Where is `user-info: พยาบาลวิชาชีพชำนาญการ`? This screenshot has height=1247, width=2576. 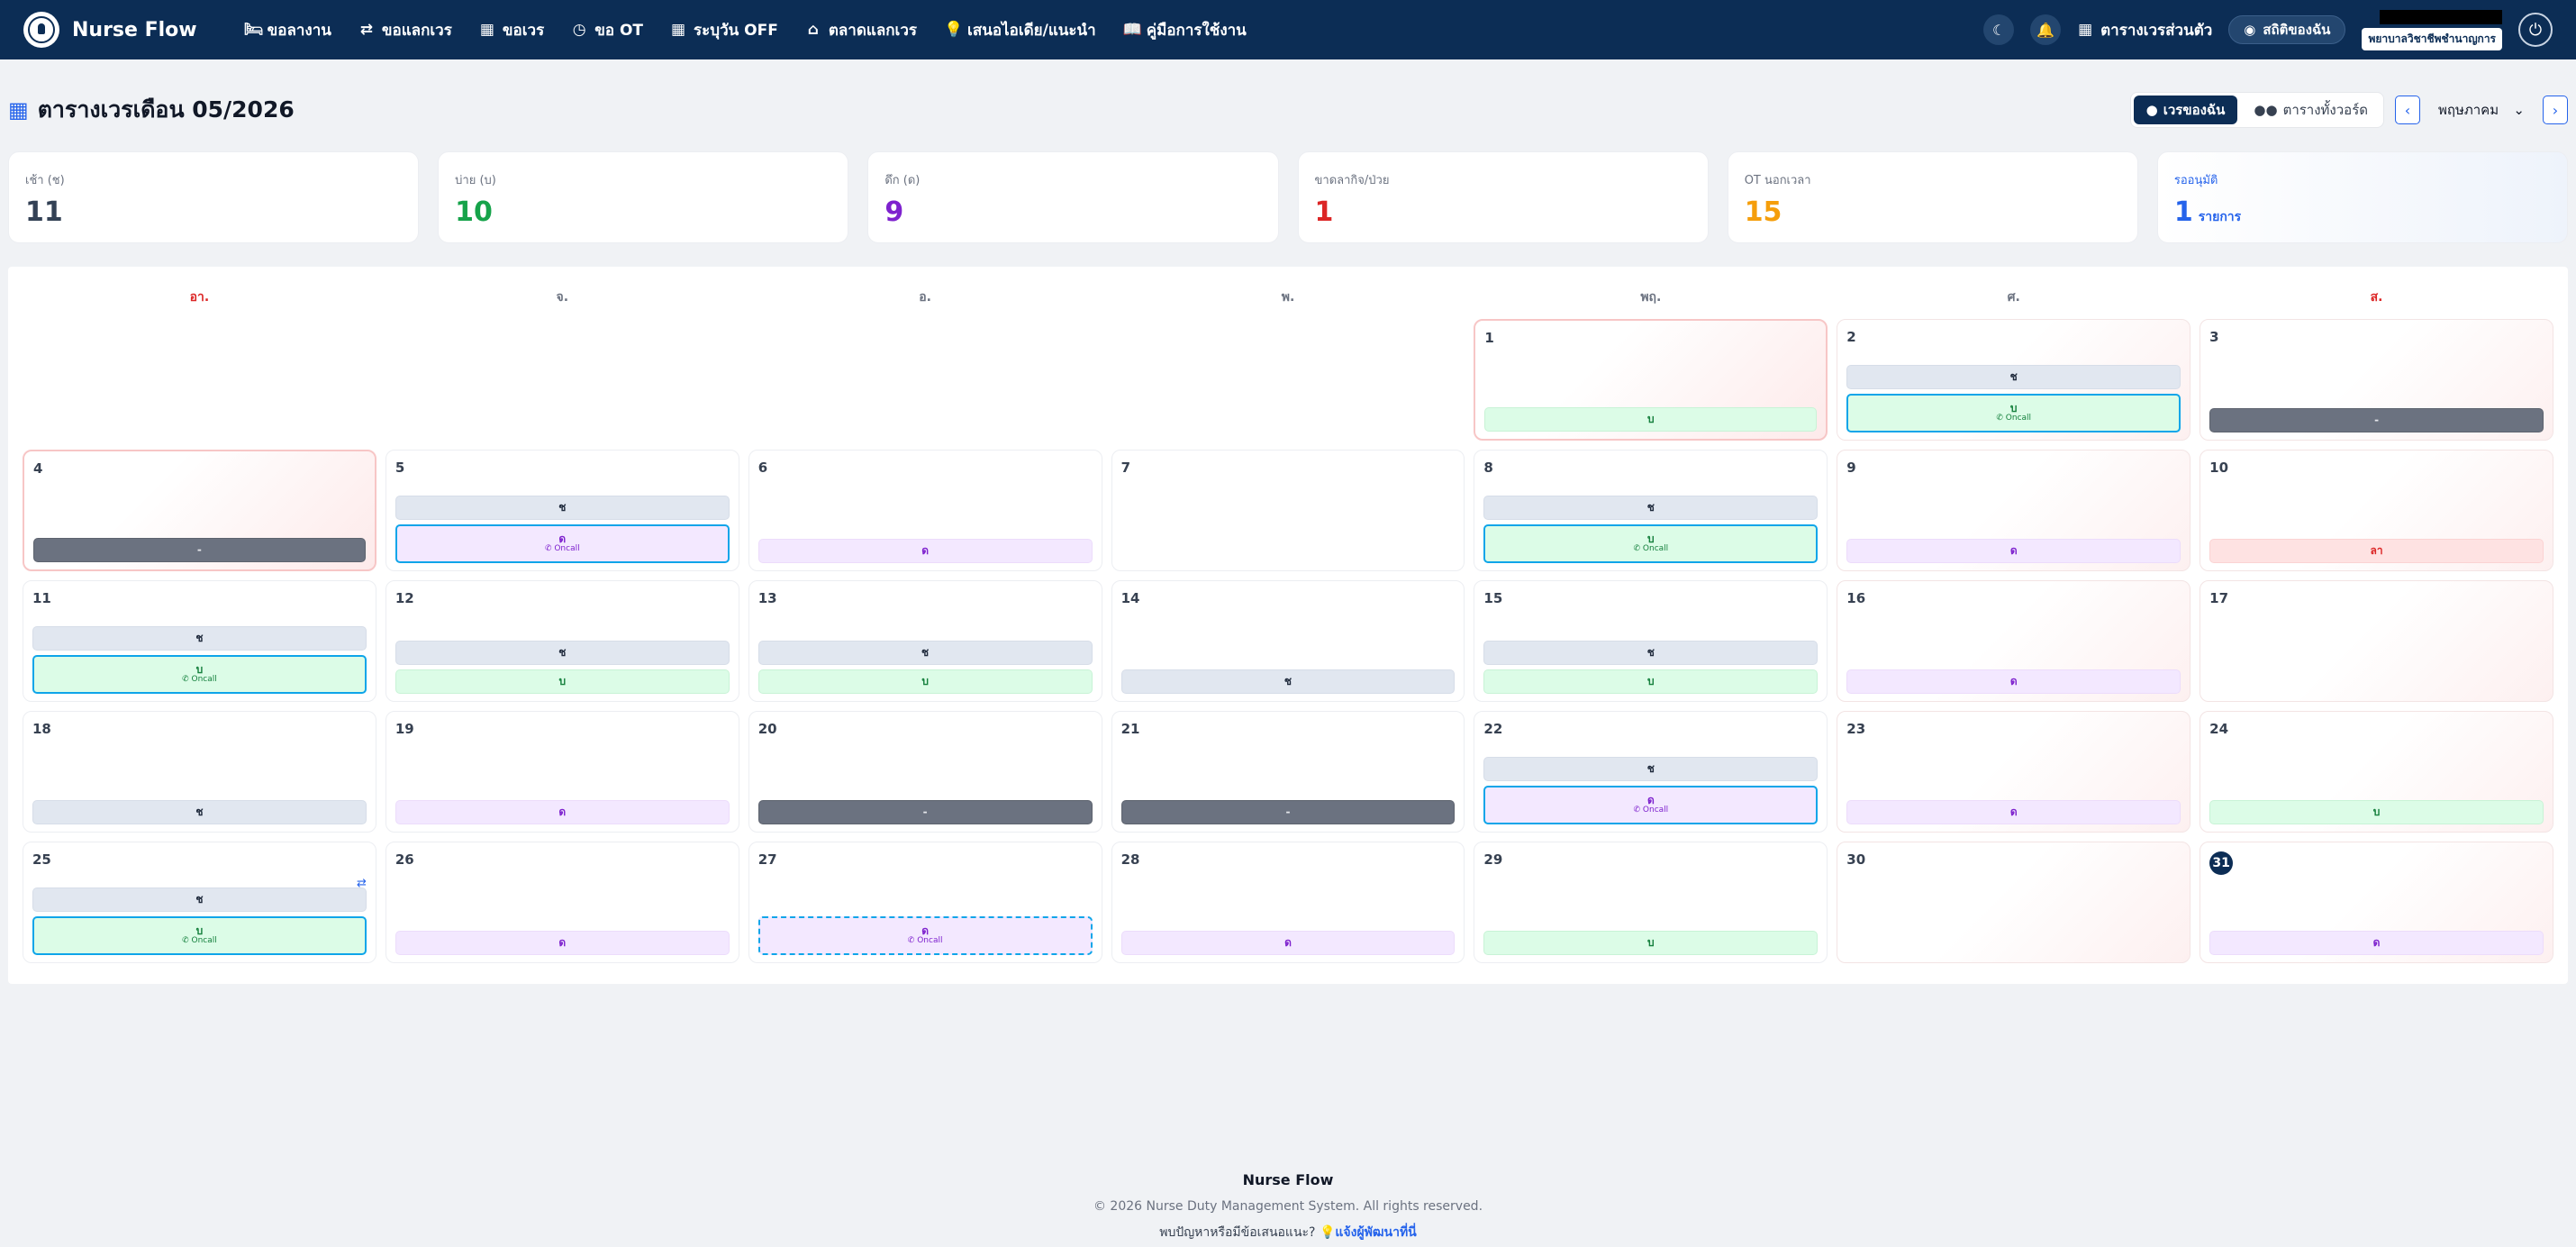
user-info: พยาบาลวิชาชีพชำนาญการ is located at coordinates (2432, 29).